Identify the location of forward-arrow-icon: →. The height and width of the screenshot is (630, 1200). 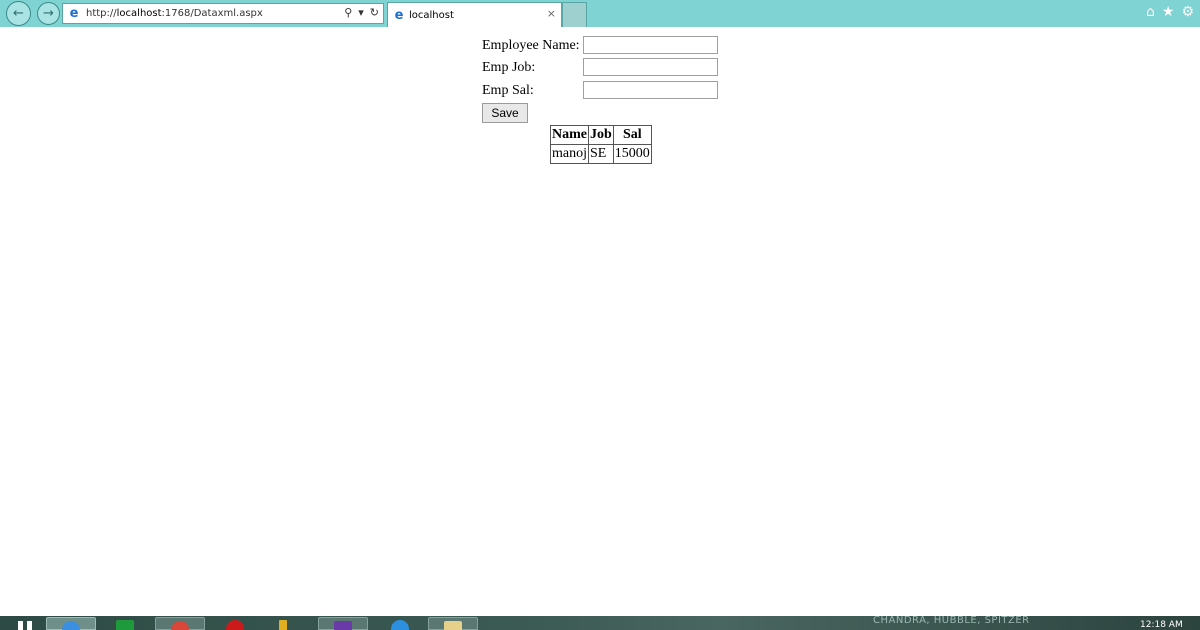
(48, 13).